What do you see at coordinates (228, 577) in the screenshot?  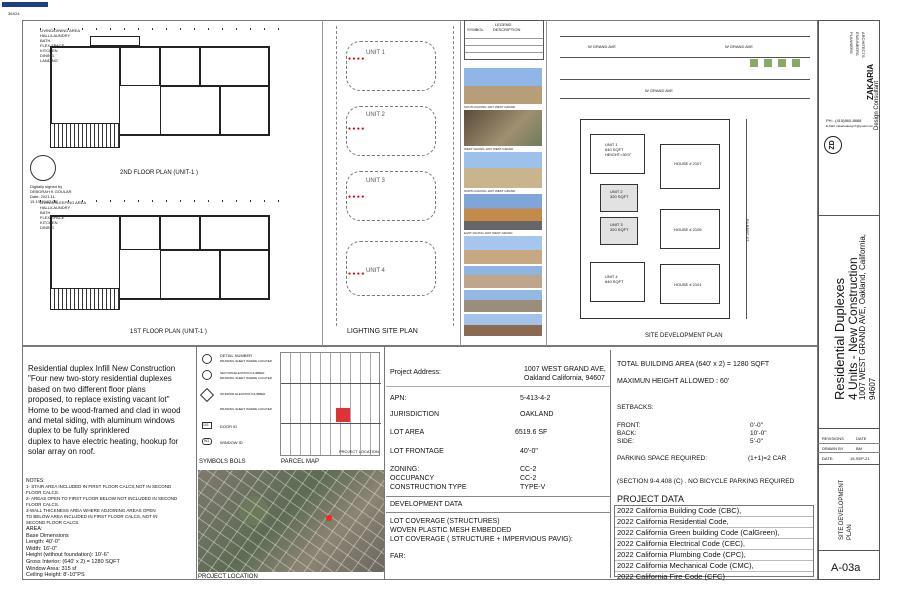 I see `project-location-title: PROJECT LOCATION` at bounding box center [228, 577].